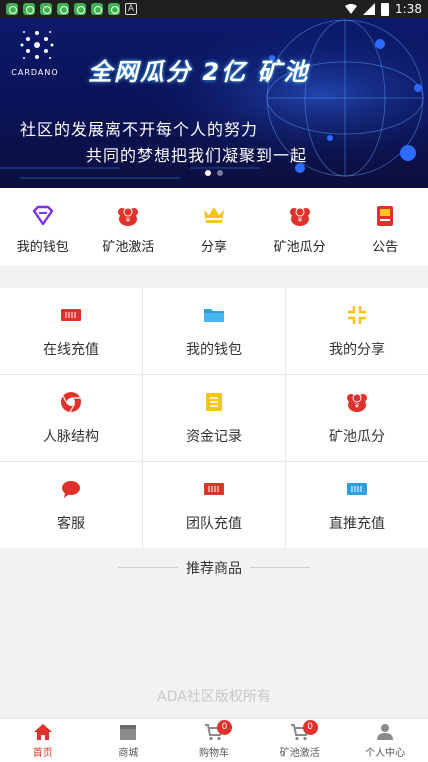  What do you see at coordinates (71, 437) in the screenshot?
I see `grid-item-label: 人脉结构` at bounding box center [71, 437].